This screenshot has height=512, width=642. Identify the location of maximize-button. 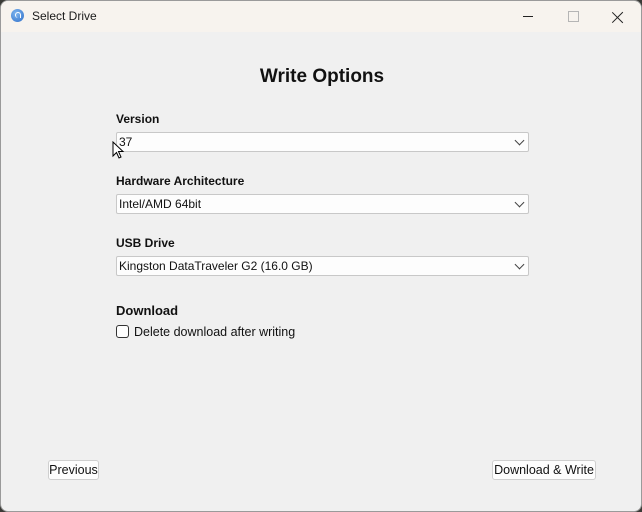
(573, 16).